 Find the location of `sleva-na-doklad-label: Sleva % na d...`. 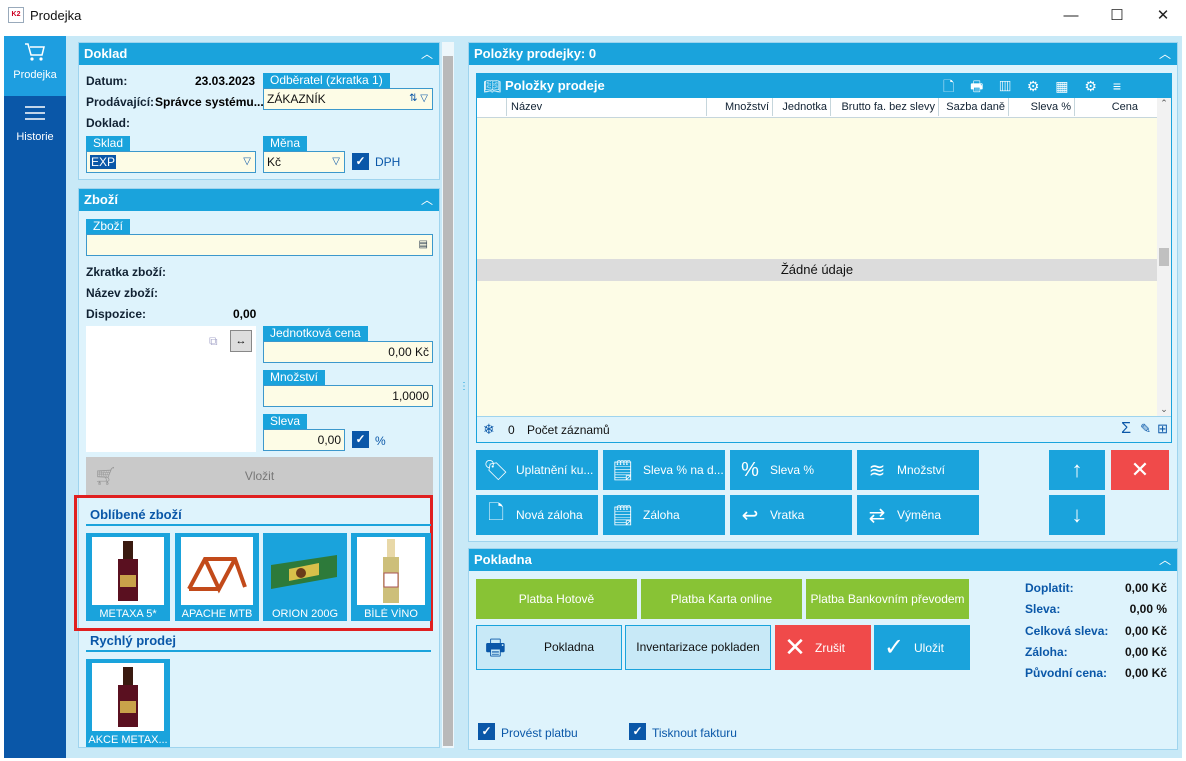

sleva-na-doklad-label: Sleva % na d... is located at coordinates (683, 470).